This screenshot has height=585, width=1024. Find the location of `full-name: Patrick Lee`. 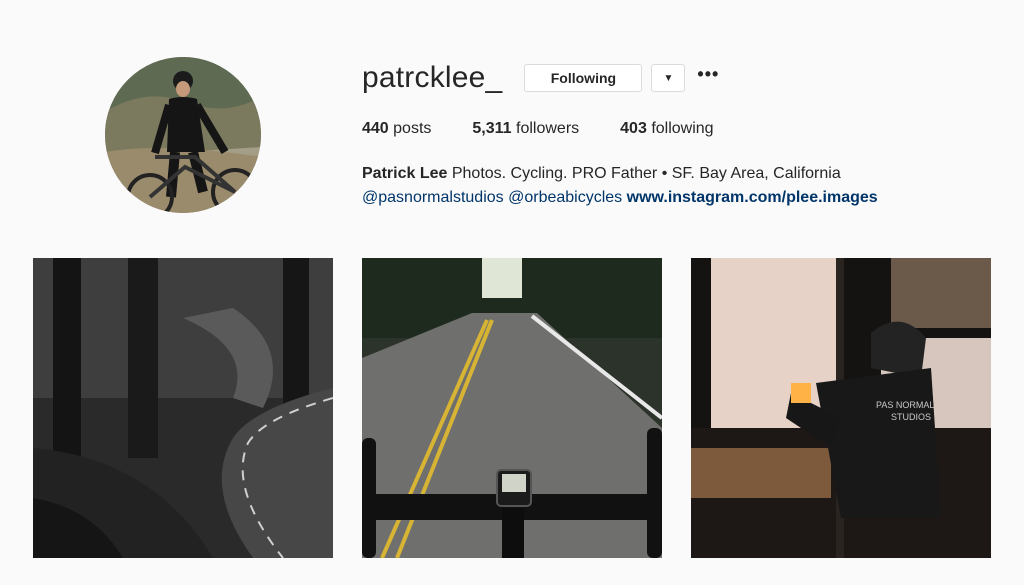

full-name: Patrick Lee is located at coordinates (405, 173).